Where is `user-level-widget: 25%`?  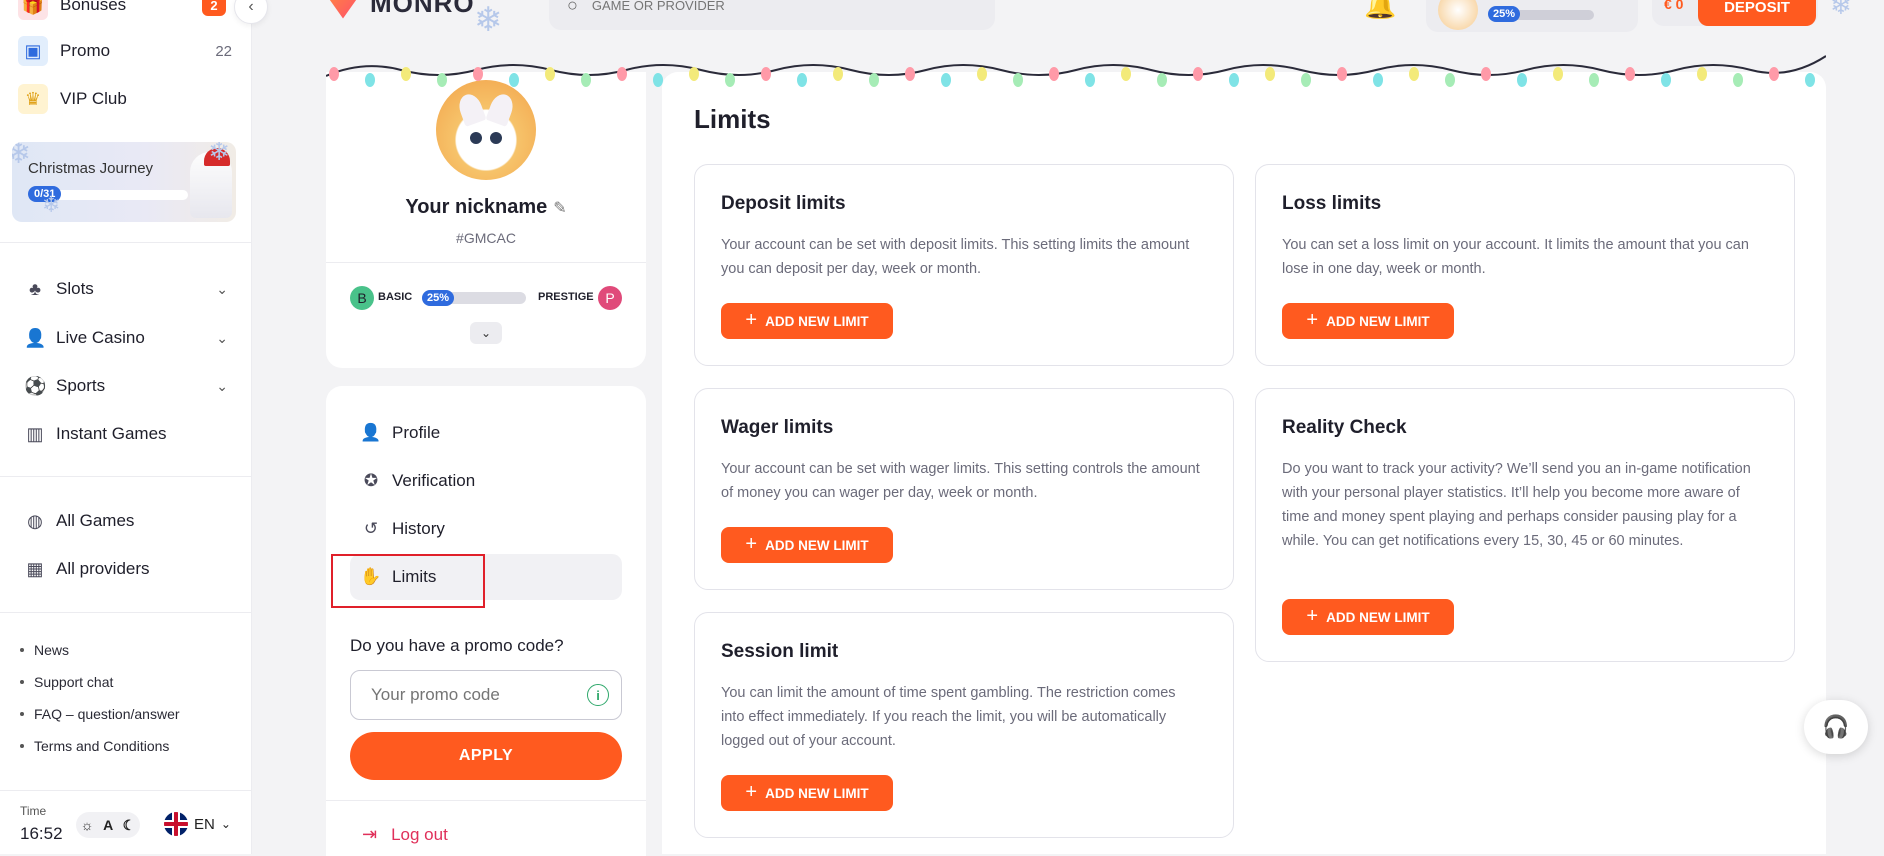
user-level-widget: 25% is located at coordinates (1532, 16).